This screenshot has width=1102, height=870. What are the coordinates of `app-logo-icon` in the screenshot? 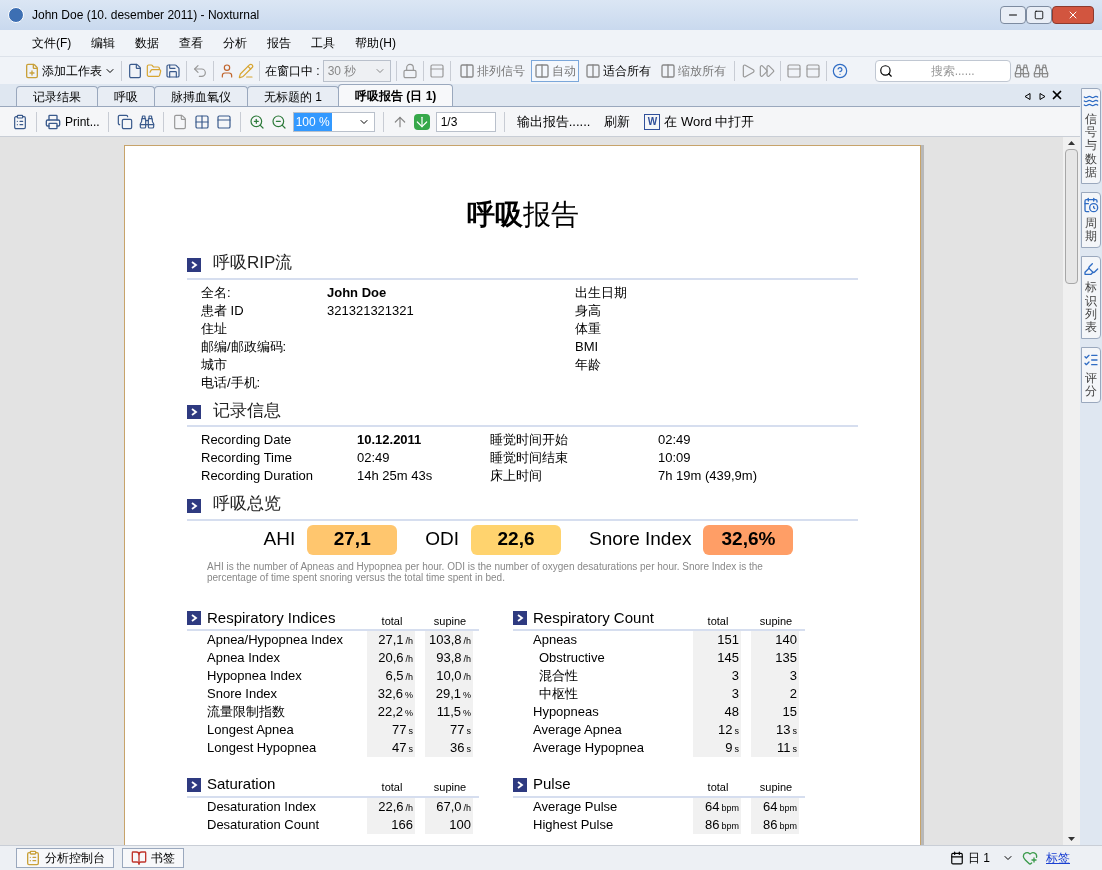 It's located at (16, 15).